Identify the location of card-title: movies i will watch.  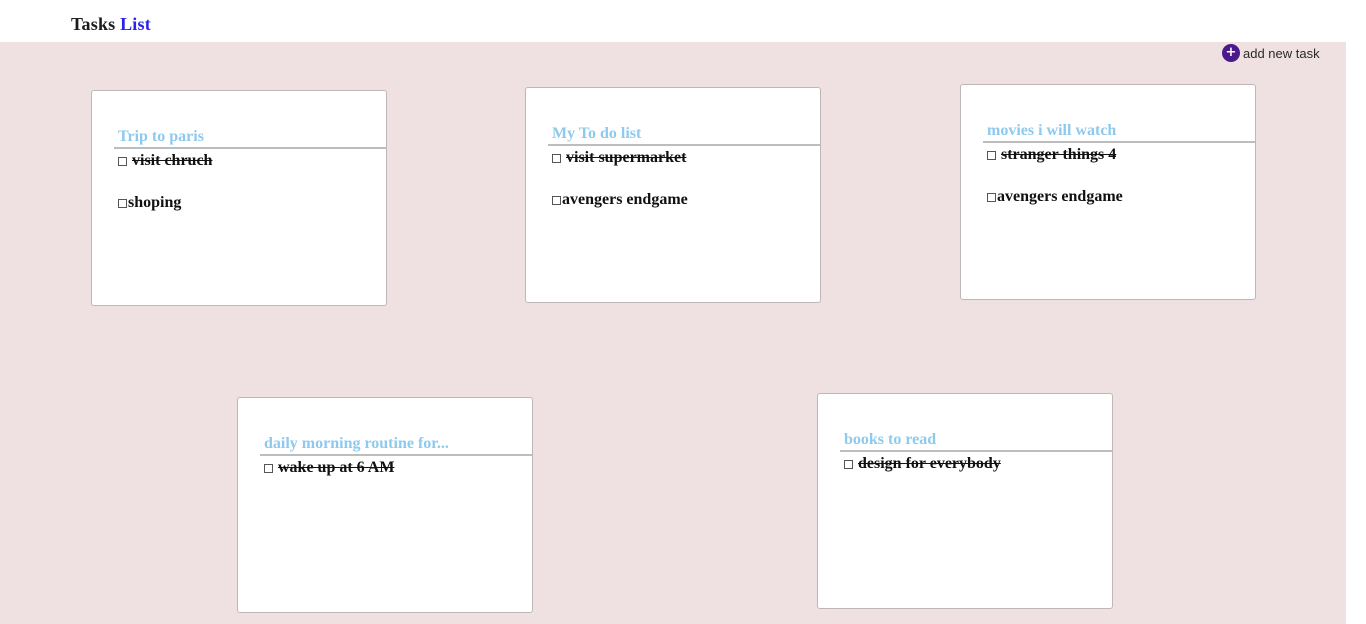
(1052, 130).